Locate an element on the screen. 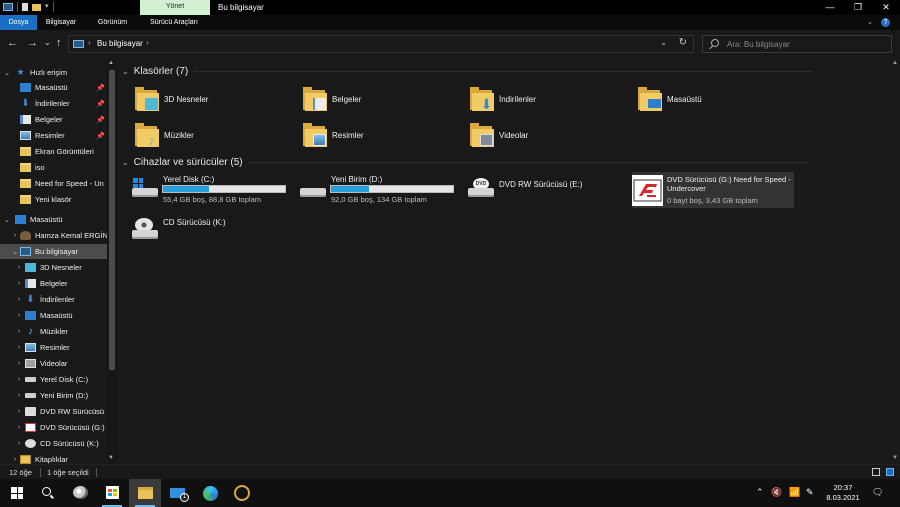 The image size is (900, 507). nav-desktop-root: ⌄ Masaüstü is located at coordinates (53, 219).